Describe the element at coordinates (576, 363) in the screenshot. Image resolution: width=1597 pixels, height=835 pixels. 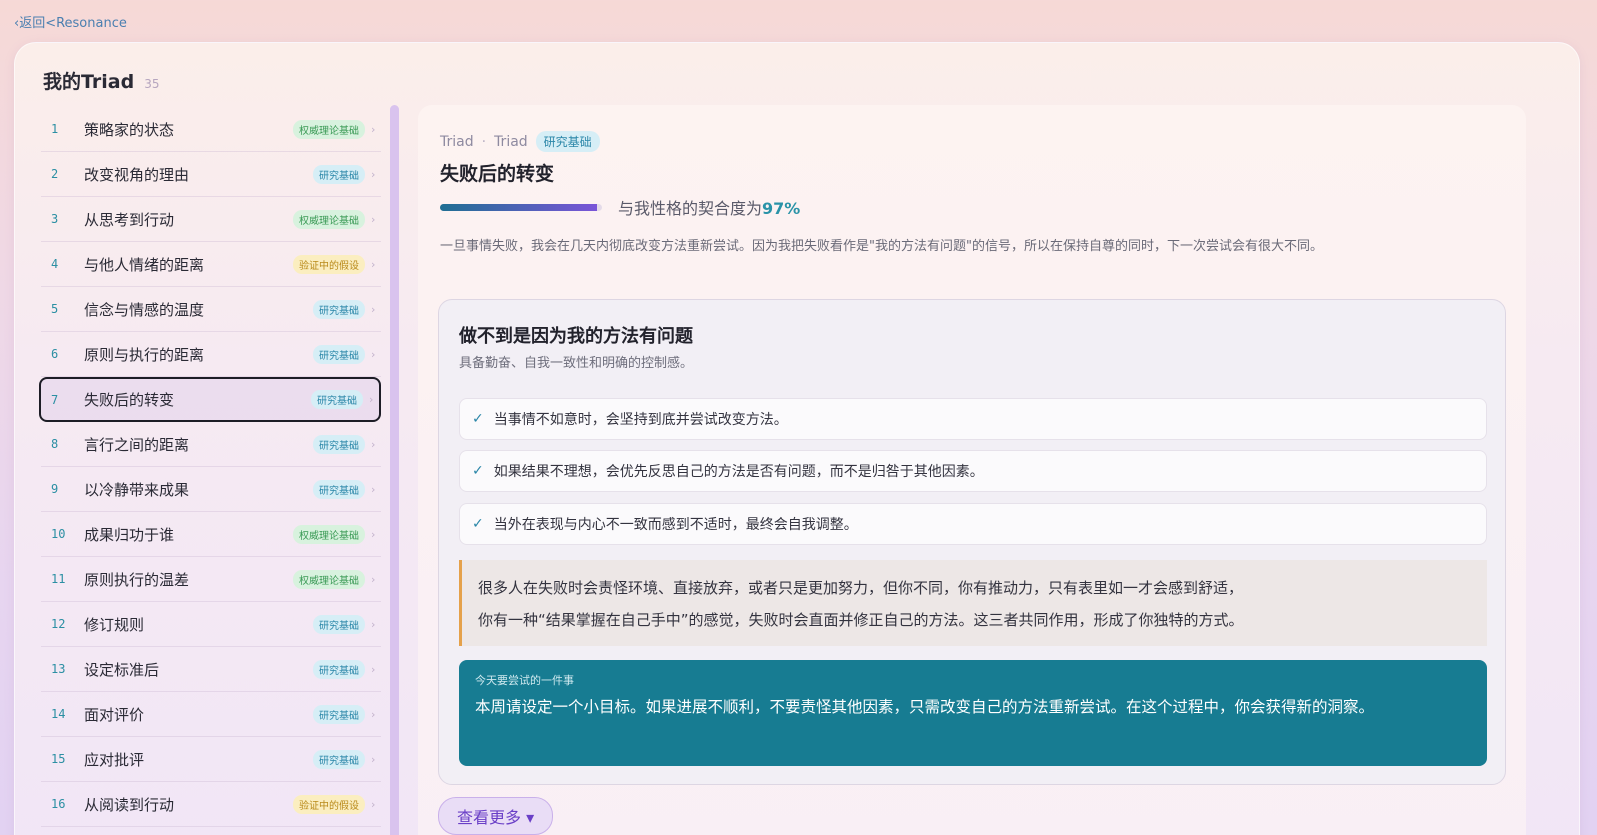
I see `insight-subtitle: 具备勤奋、自我一致性和明确的控制感。` at that location.